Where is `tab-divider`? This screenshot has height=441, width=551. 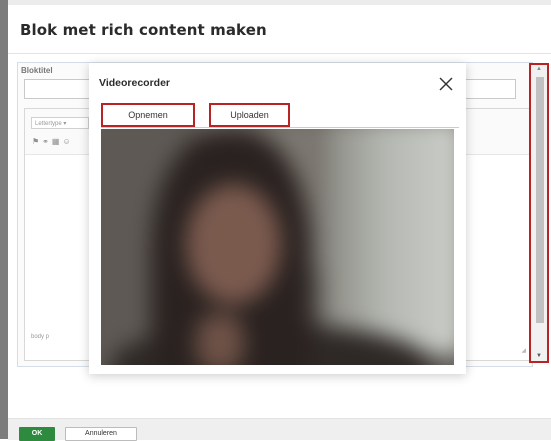
tab-divider is located at coordinates (280, 127).